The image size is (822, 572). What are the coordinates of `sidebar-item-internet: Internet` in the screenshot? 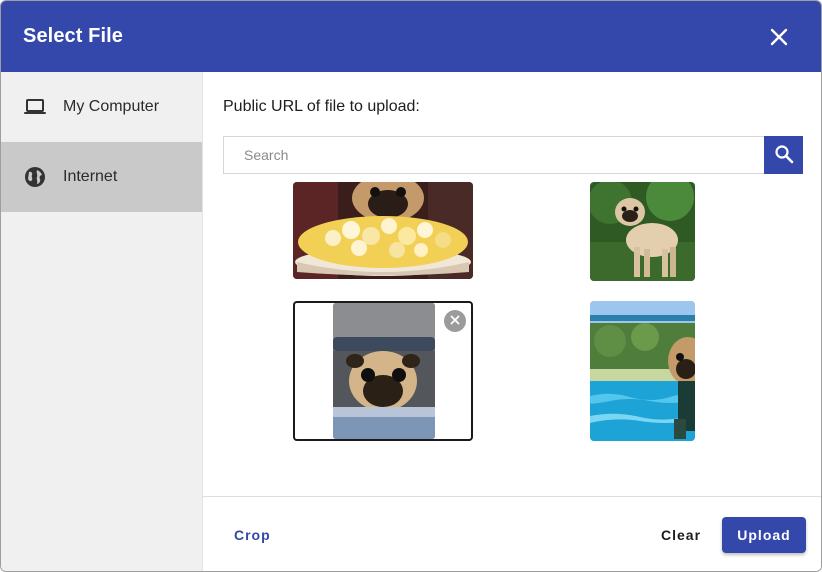 It's located at (101, 177).